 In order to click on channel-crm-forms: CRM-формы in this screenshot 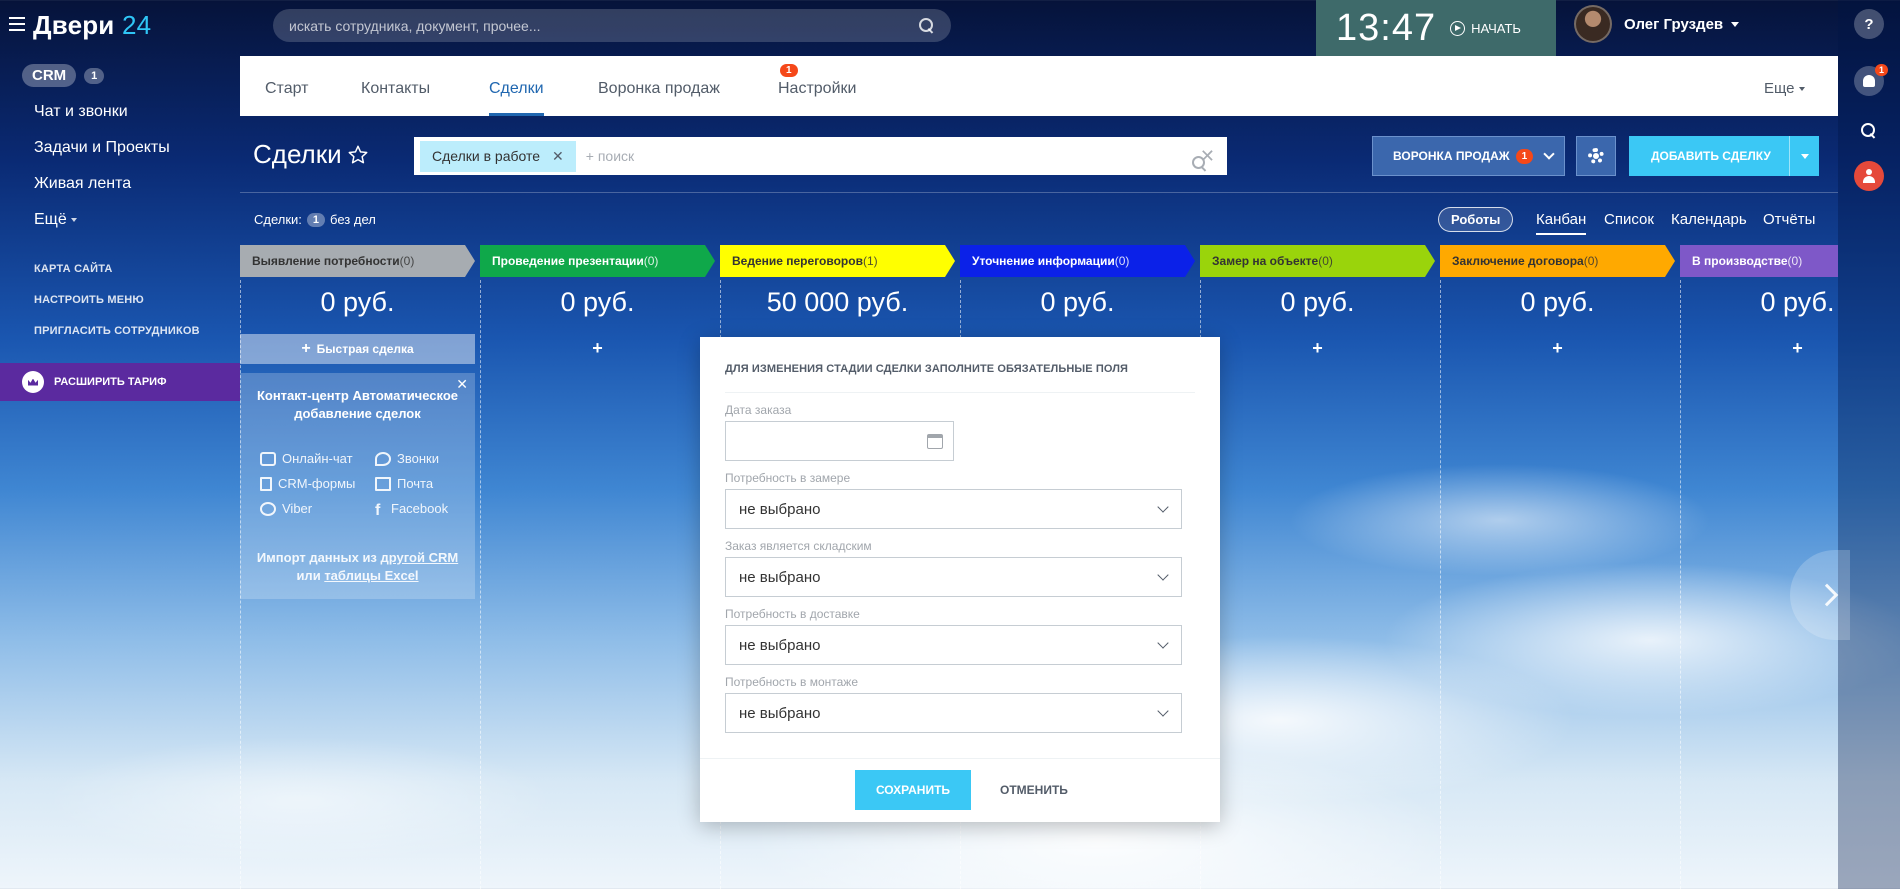, I will do `click(307, 483)`.